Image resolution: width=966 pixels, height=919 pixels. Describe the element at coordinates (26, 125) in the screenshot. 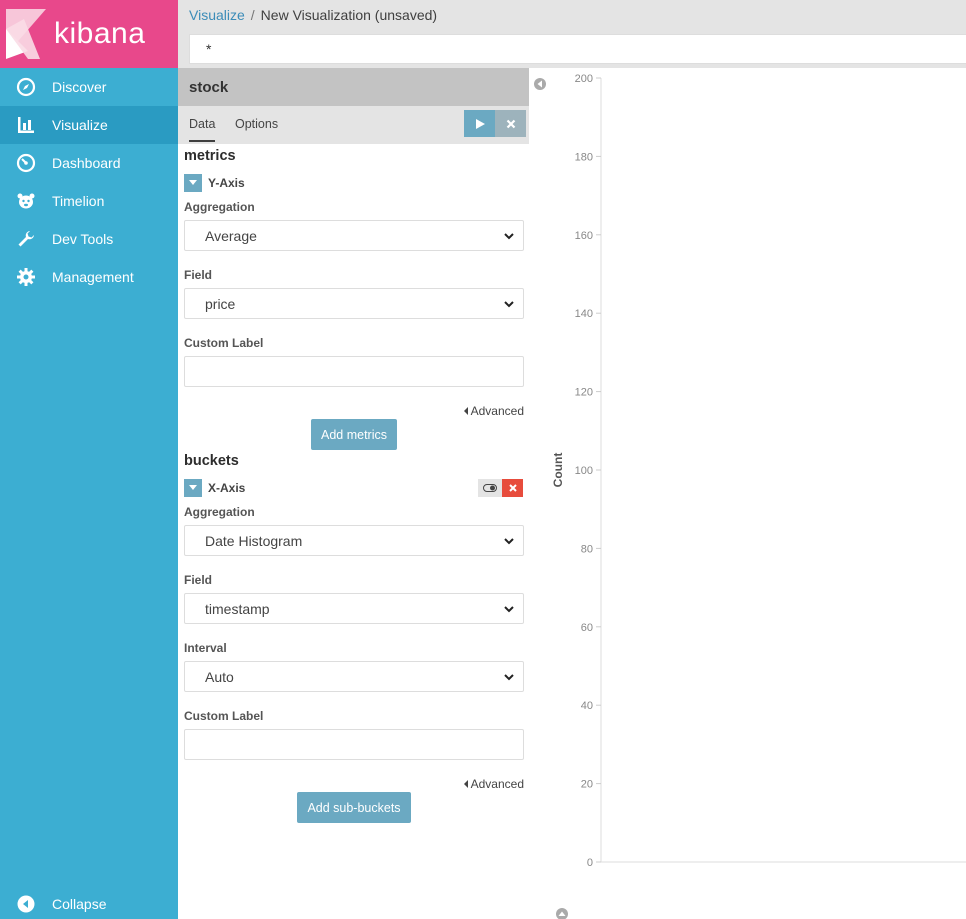

I see `bar-chart-icon` at that location.